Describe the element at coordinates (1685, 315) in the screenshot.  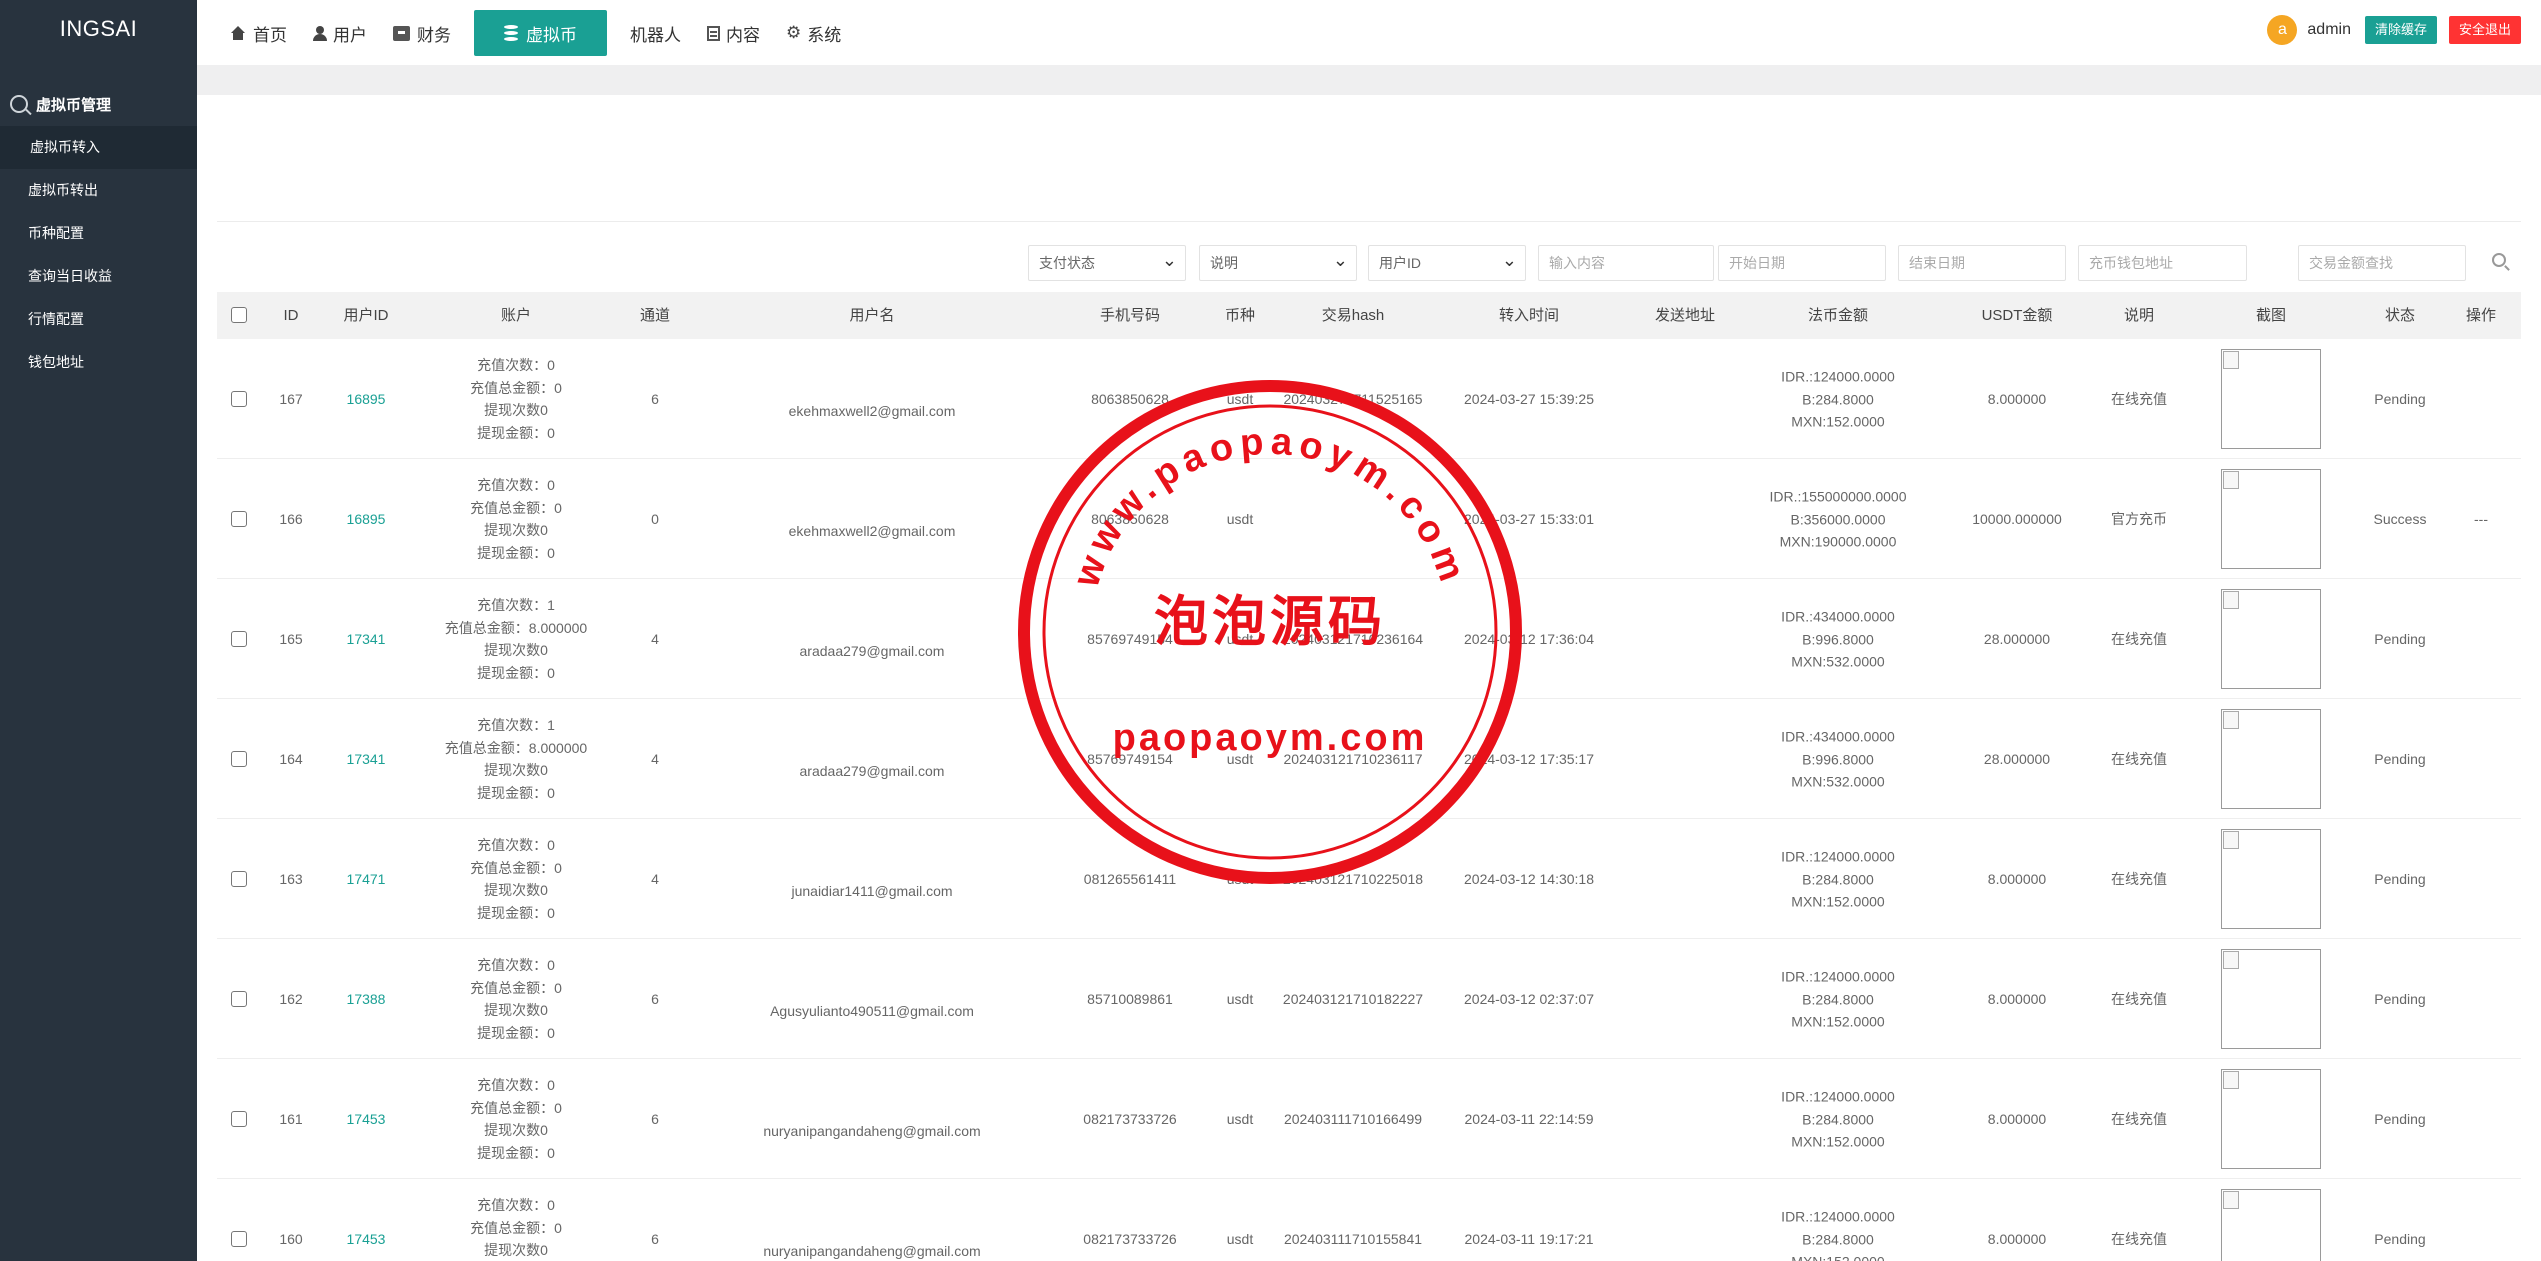
I see `col-from-address: 发送地址` at that location.